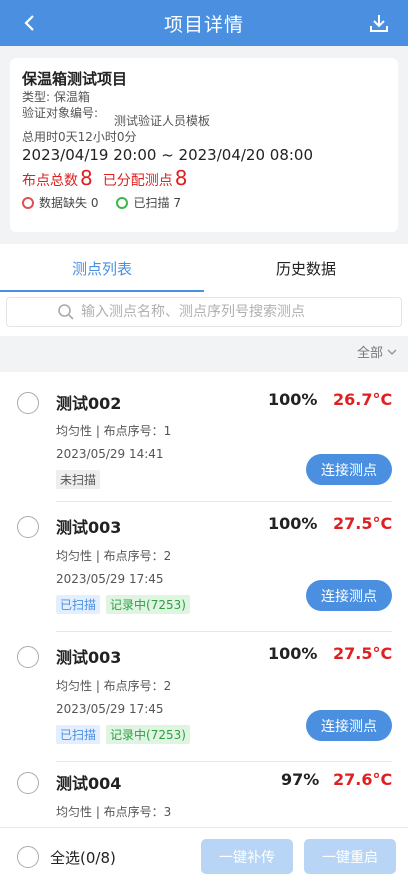 Image resolution: width=408 pixels, height=883 pixels. I want to click on project-type: 类型: 保温箱, so click(56, 97).